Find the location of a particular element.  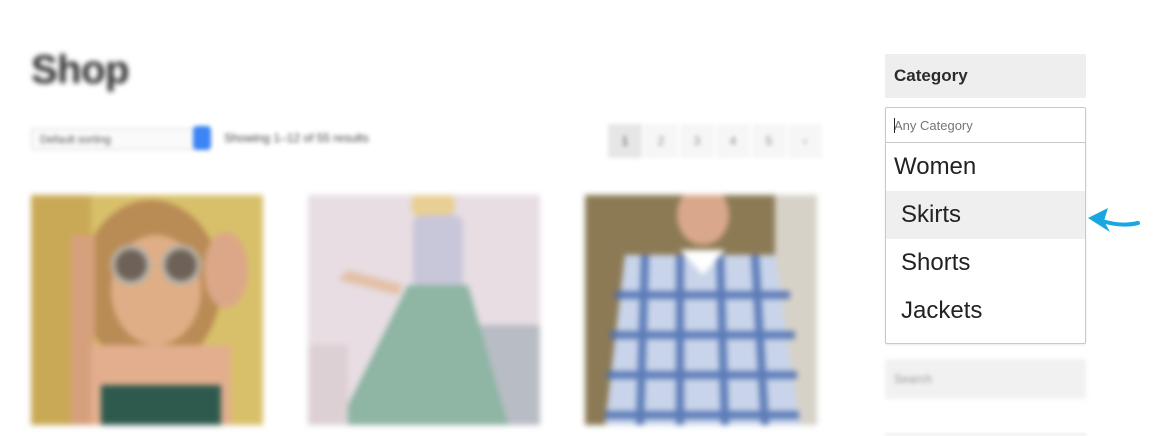

sorting-select: Default sorting is located at coordinates (120, 139).